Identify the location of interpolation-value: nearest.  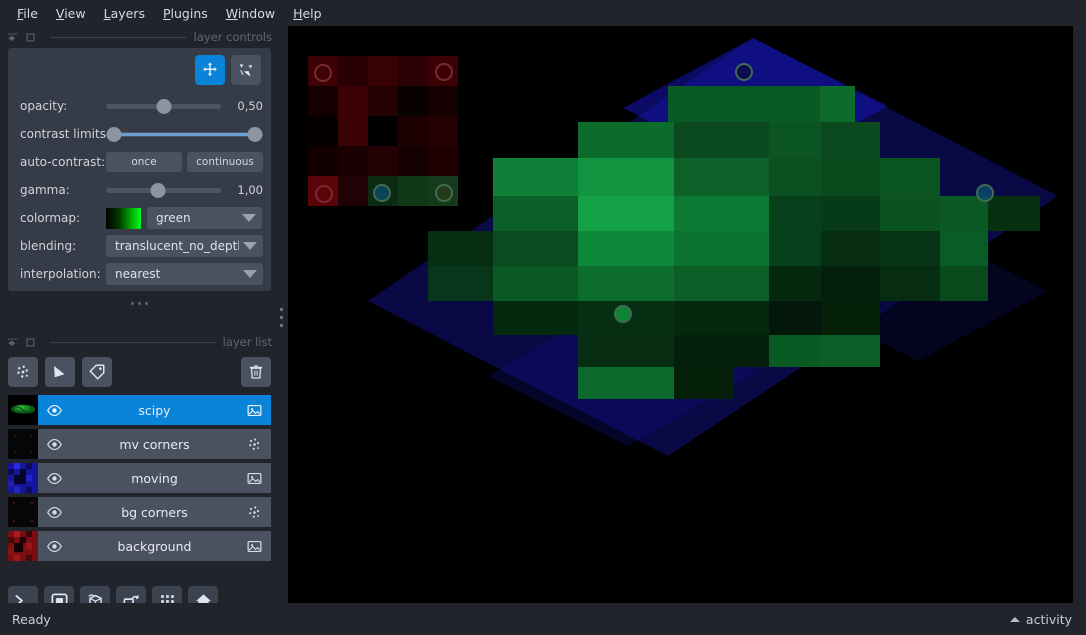
(138, 274).